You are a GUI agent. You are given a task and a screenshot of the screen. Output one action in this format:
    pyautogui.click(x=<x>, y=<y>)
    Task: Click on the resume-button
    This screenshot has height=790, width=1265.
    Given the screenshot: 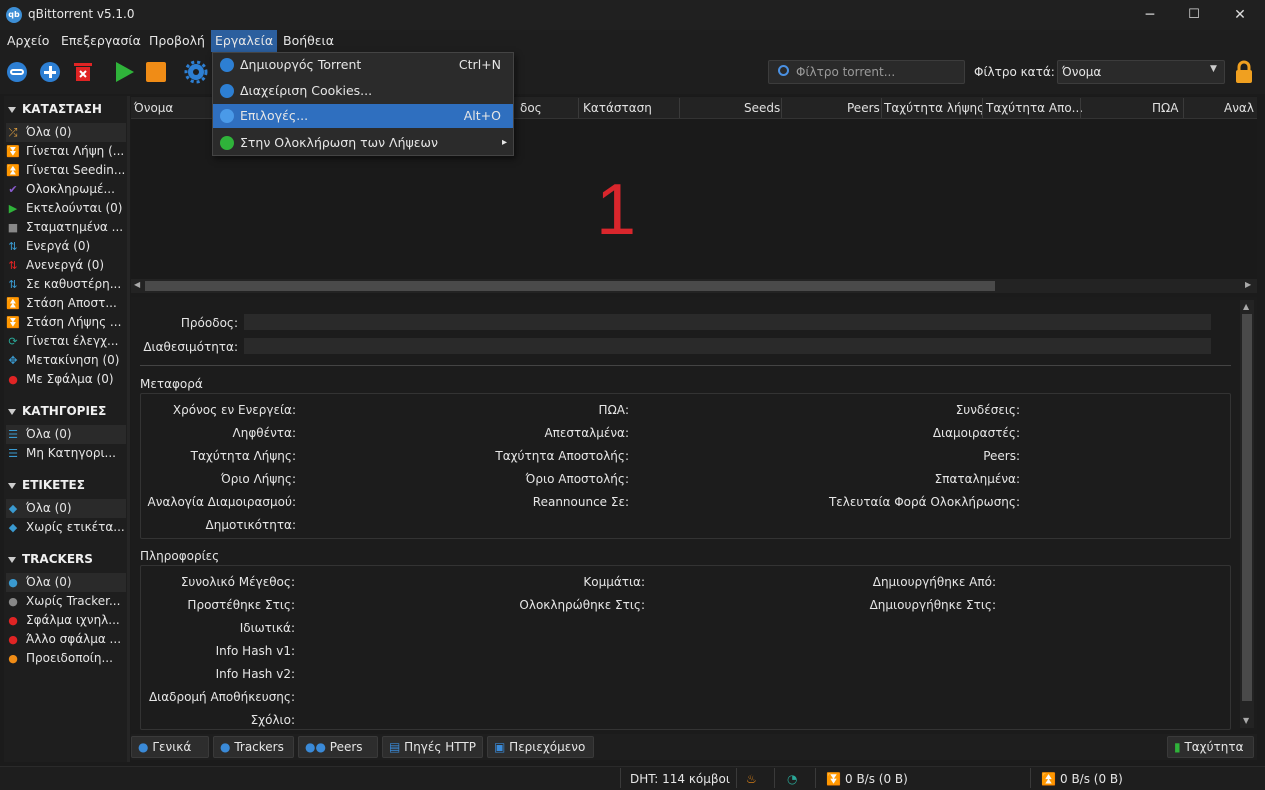 What is the action you would take?
    pyautogui.click(x=124, y=72)
    